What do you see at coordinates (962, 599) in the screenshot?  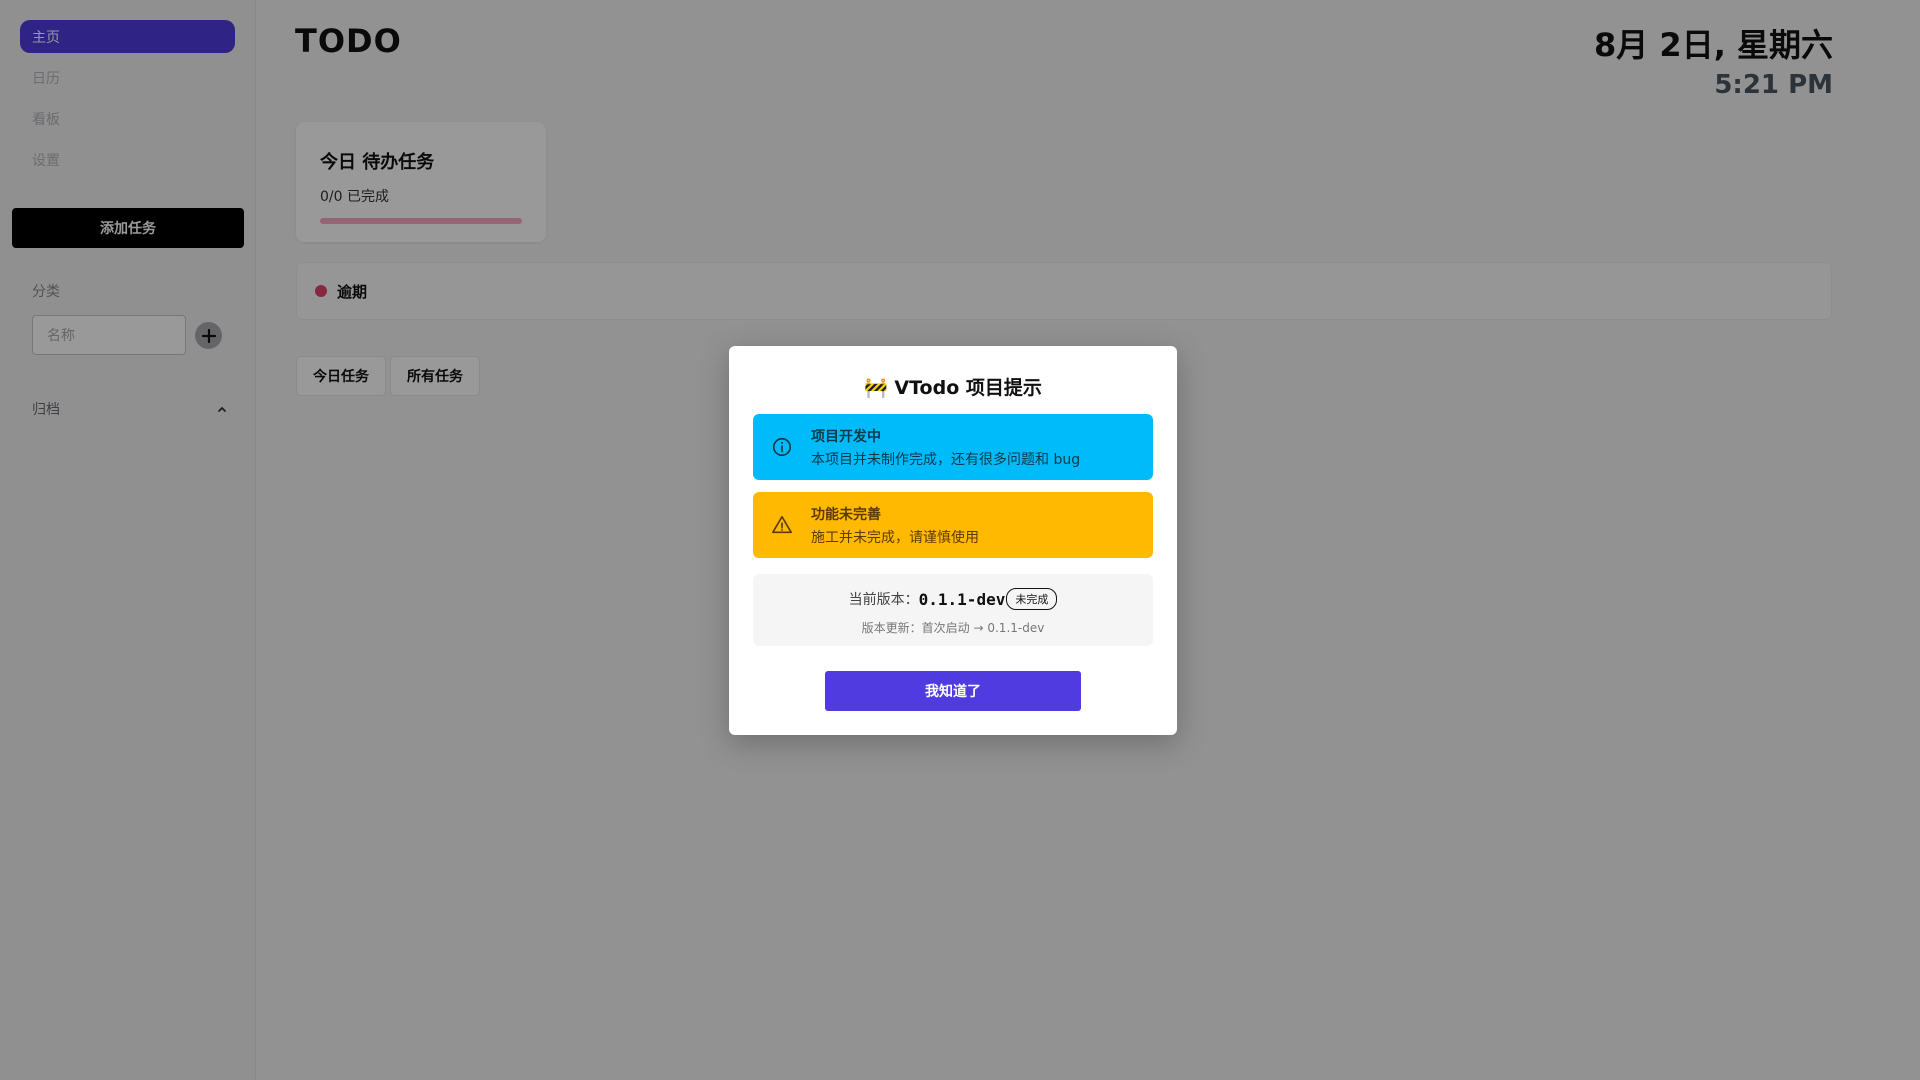 I see `version-number: 0.1.1-dev` at bounding box center [962, 599].